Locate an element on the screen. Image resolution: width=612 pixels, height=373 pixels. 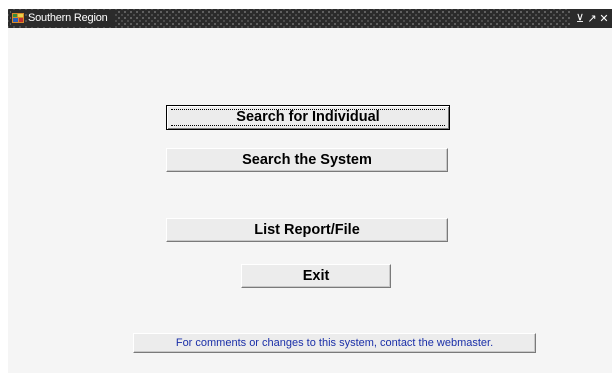
window-controls: ⊻ ↗ ✕ is located at coordinates (591, 18).